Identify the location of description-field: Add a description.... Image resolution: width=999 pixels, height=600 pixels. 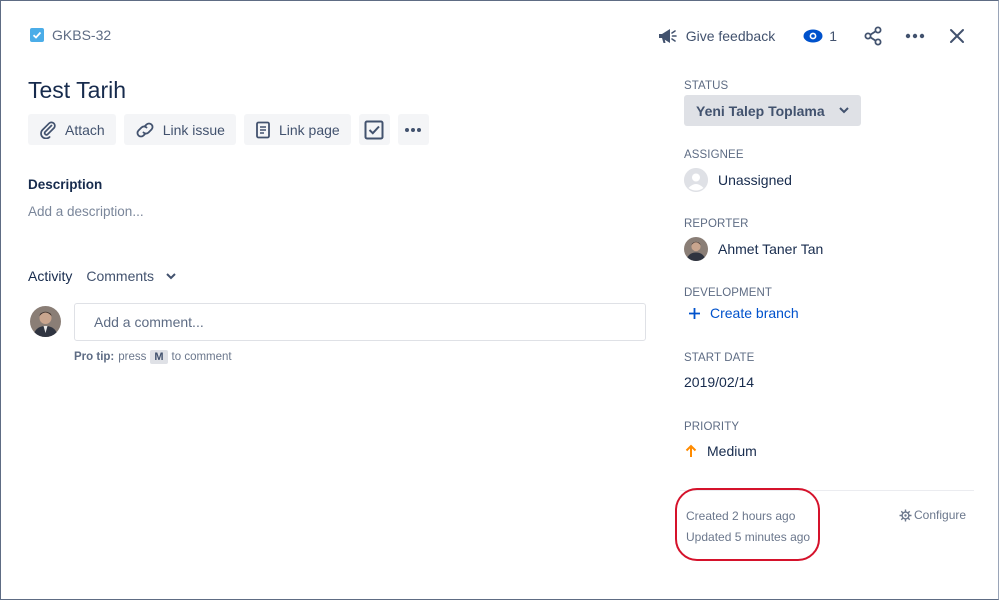
(86, 211).